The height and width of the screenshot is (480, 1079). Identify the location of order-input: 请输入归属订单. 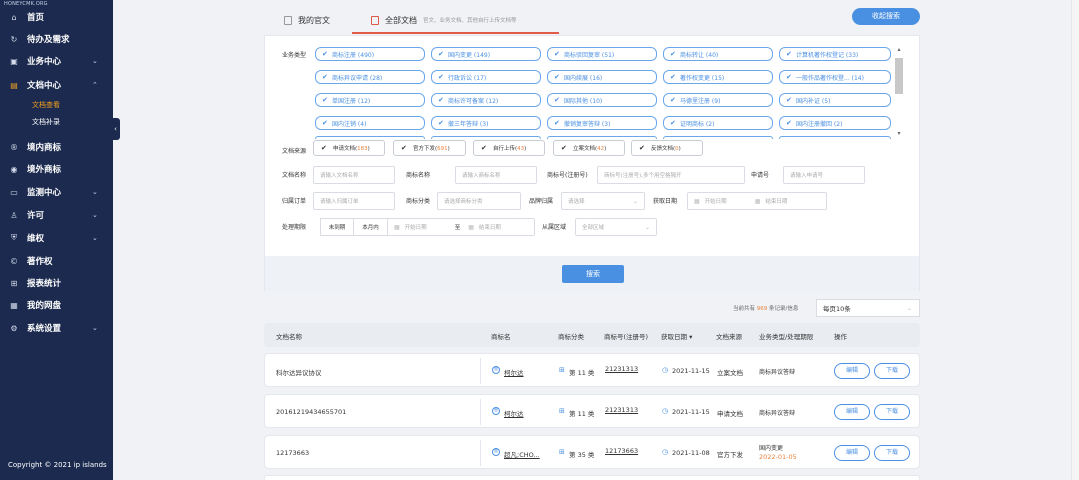
(354, 201).